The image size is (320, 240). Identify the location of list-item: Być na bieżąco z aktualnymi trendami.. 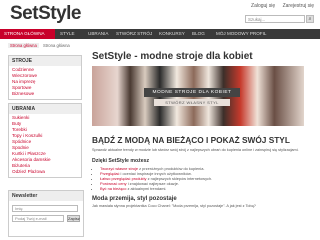
(207, 188).